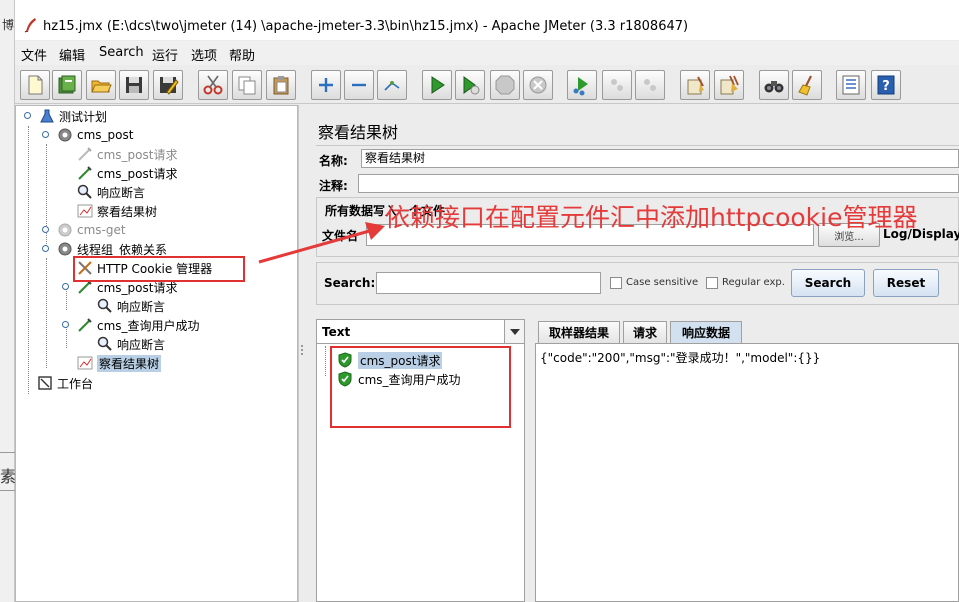  I want to click on expand-button, so click(326, 85).